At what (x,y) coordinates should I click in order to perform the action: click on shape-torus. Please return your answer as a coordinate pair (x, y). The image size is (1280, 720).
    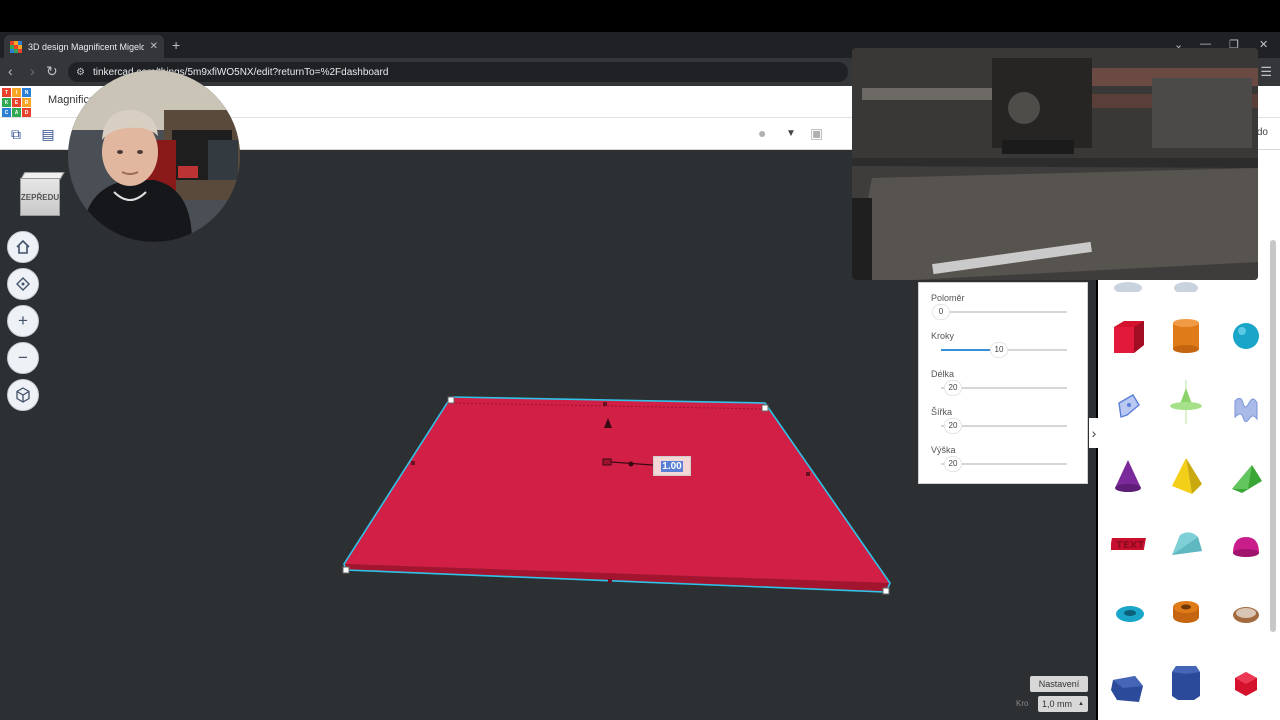
    Looking at the image, I should click on (1130, 614).